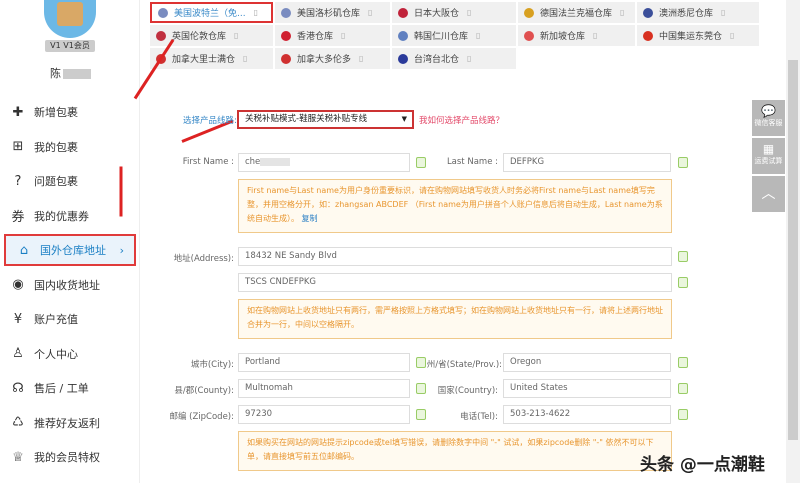  What do you see at coordinates (18, 457) in the screenshot?
I see `crown-icon: ♕` at bounding box center [18, 457].